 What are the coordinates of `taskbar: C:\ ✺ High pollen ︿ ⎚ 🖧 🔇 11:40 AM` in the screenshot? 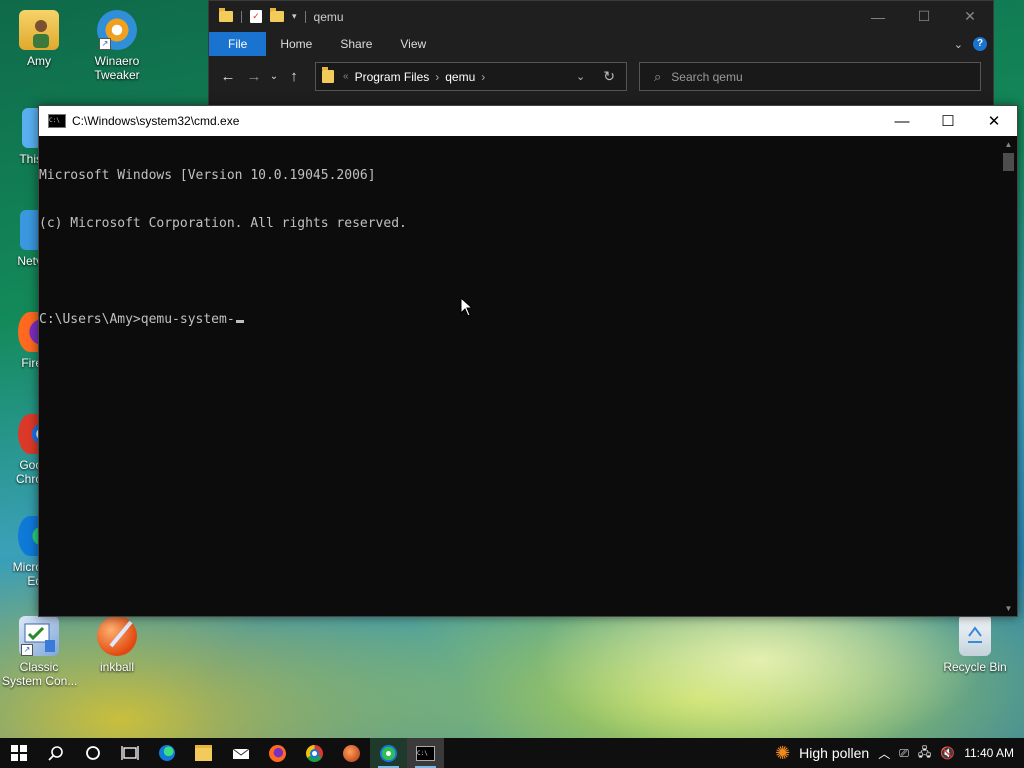 It's located at (512, 753).